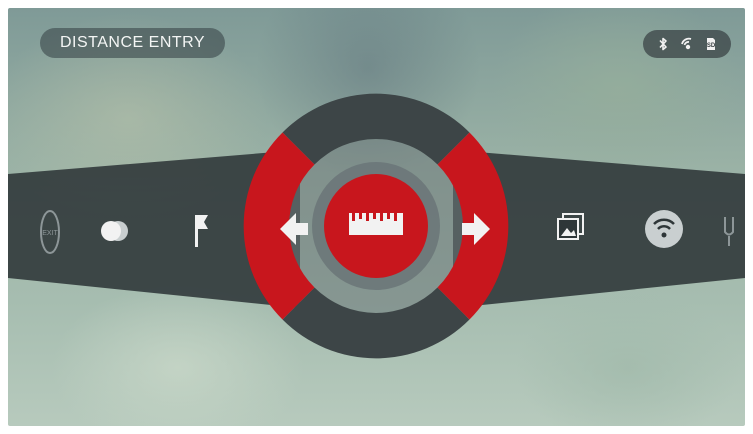 The width and height of the screenshot is (753, 434). I want to click on ruler-icon, so click(376, 224).